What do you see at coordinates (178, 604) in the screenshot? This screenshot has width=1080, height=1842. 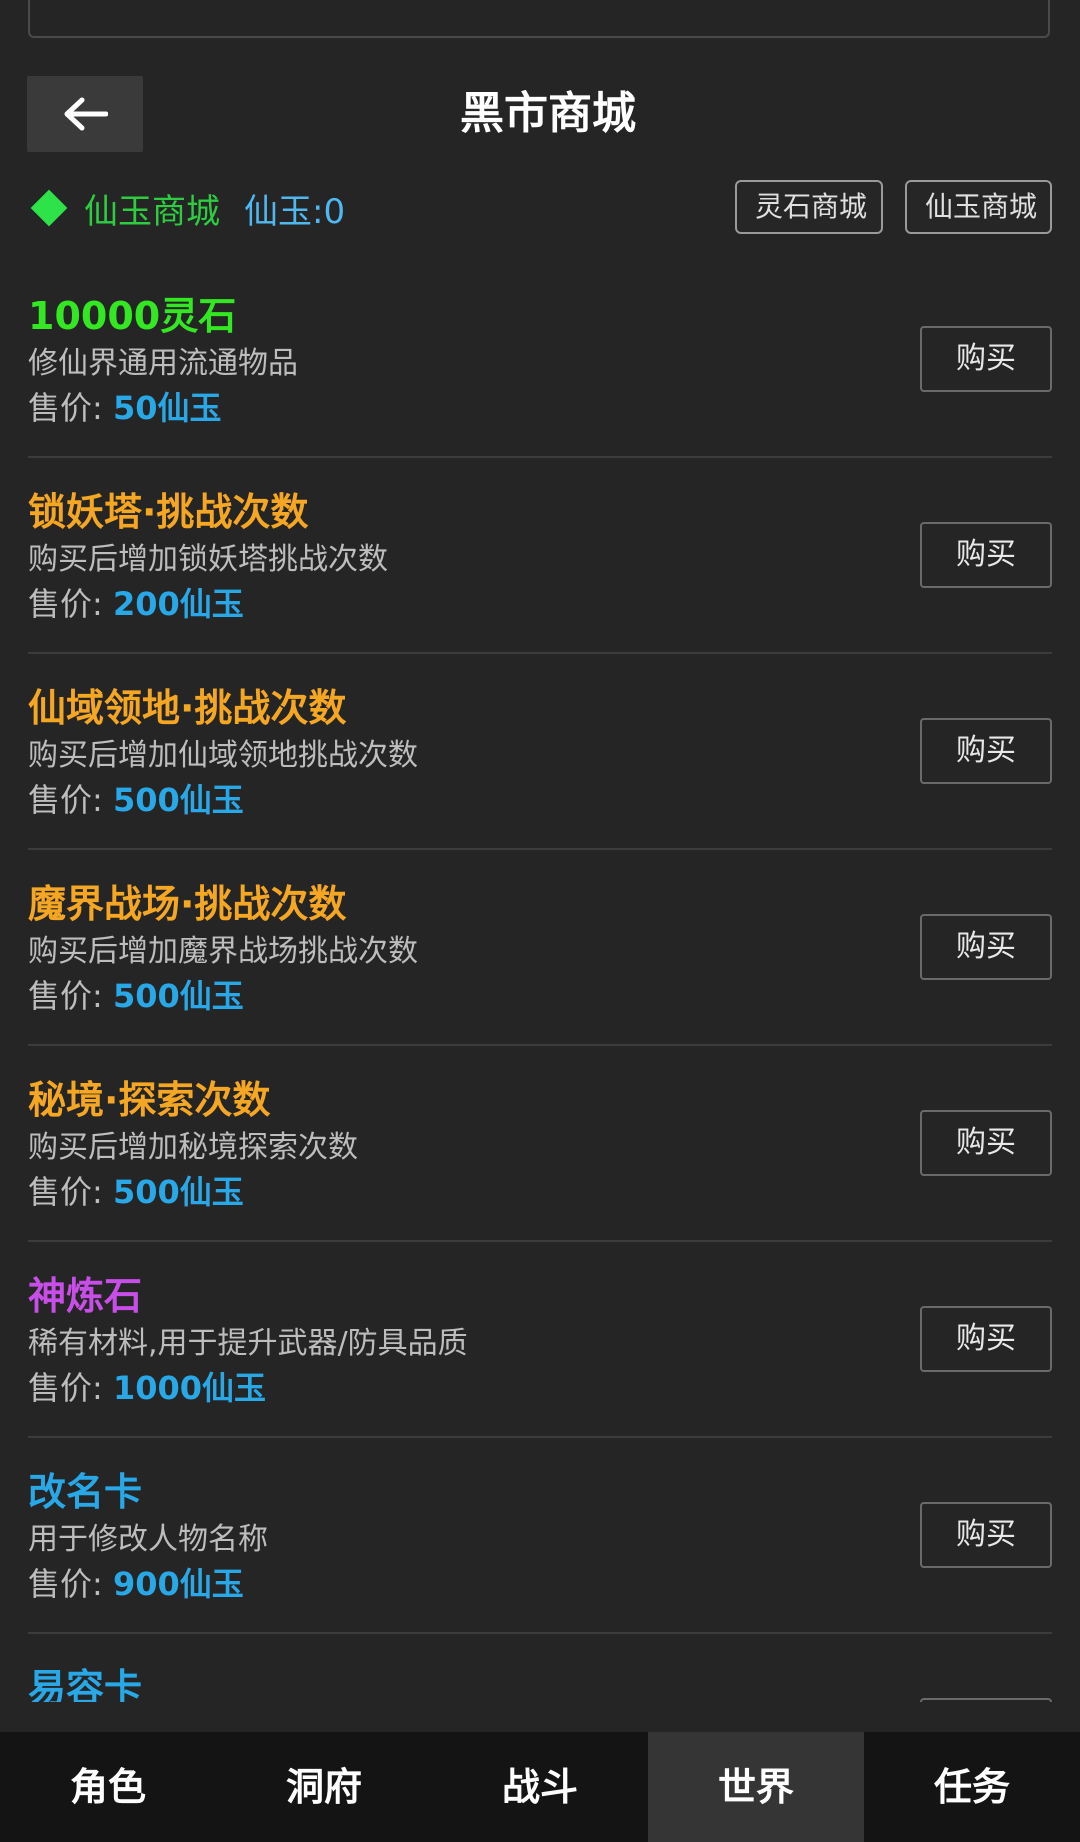 I see `price-value: 200仙玉` at bounding box center [178, 604].